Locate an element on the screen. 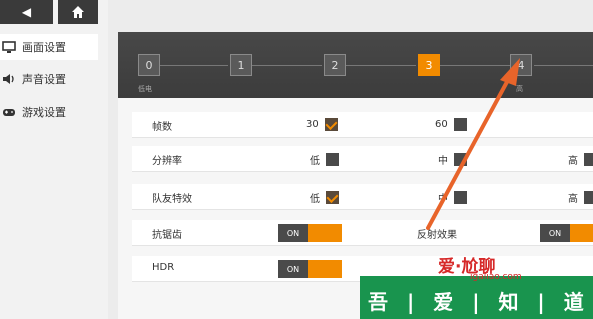 This screenshot has height=319, width=593. back-button: ◀ is located at coordinates (27, 12).